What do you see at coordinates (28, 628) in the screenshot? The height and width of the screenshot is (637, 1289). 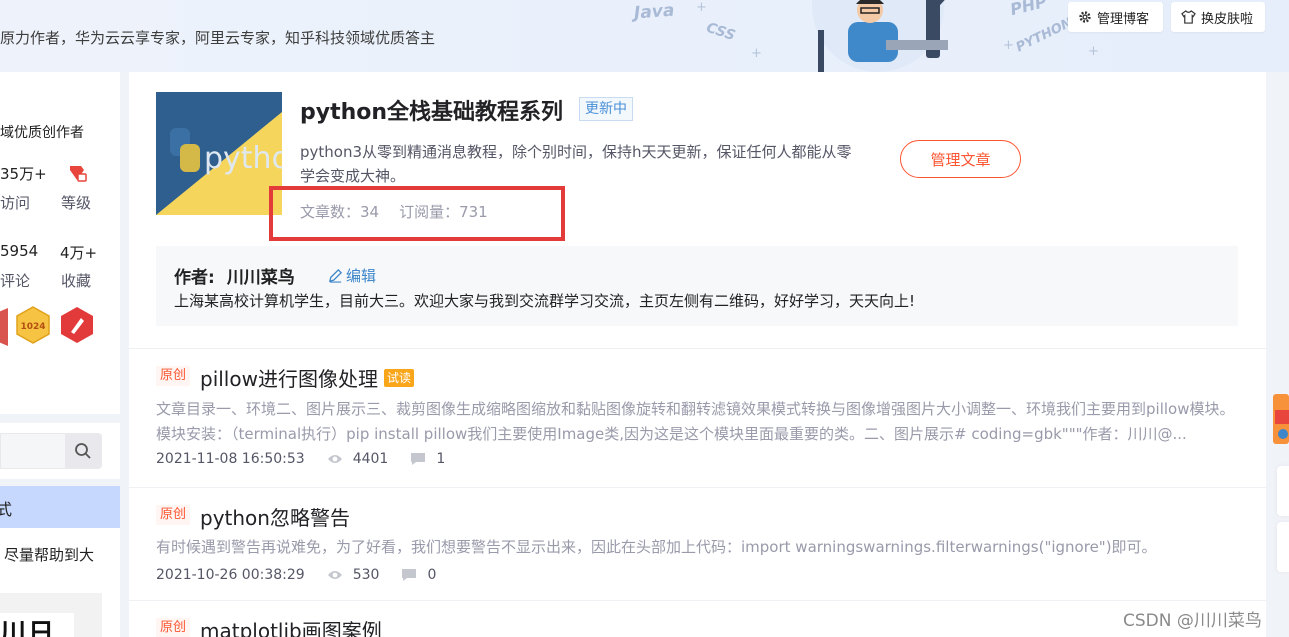 I see `qr-code-text: 川日` at bounding box center [28, 628].